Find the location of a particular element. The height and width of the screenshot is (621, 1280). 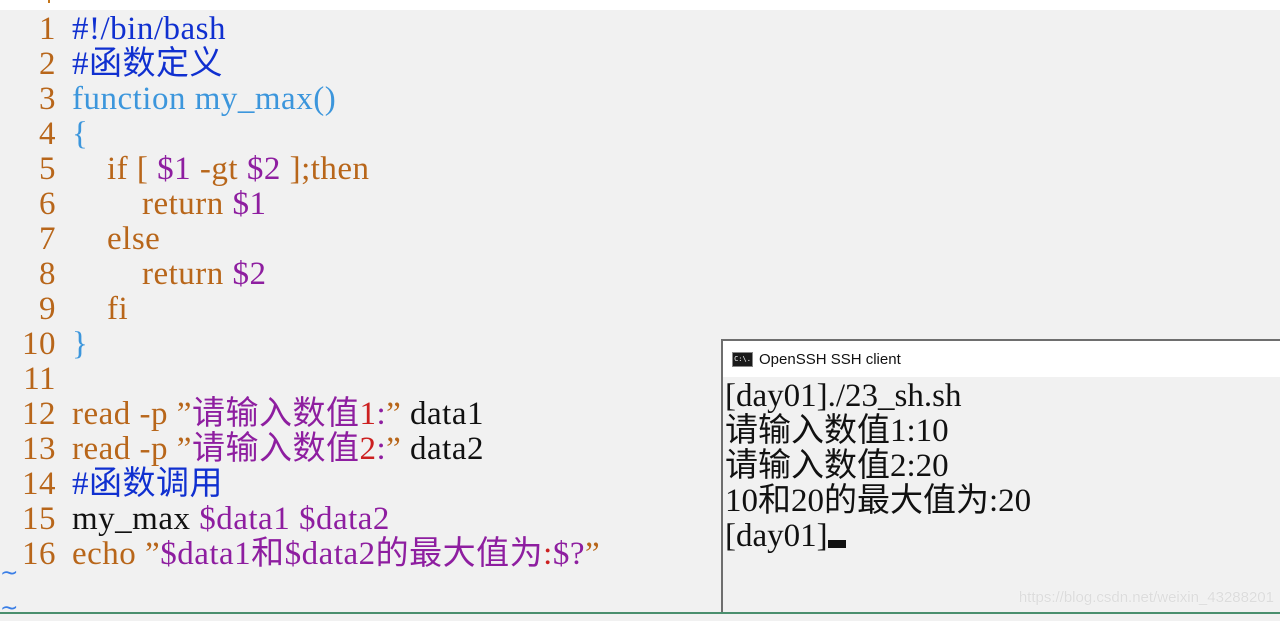

terminal-line: [day01]./23_sh.sh is located at coordinates (843, 396).